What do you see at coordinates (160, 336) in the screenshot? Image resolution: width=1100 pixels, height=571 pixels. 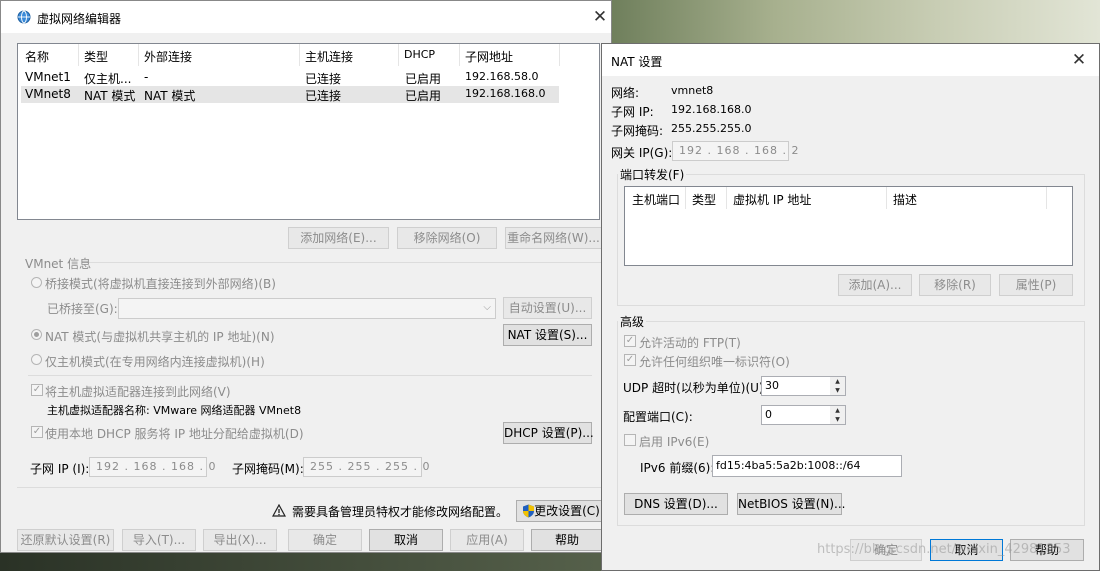 I see `nat-mode-label: NAT 模式(与虚拟机共享主机的 IP 地址)(N)` at bounding box center [160, 336].